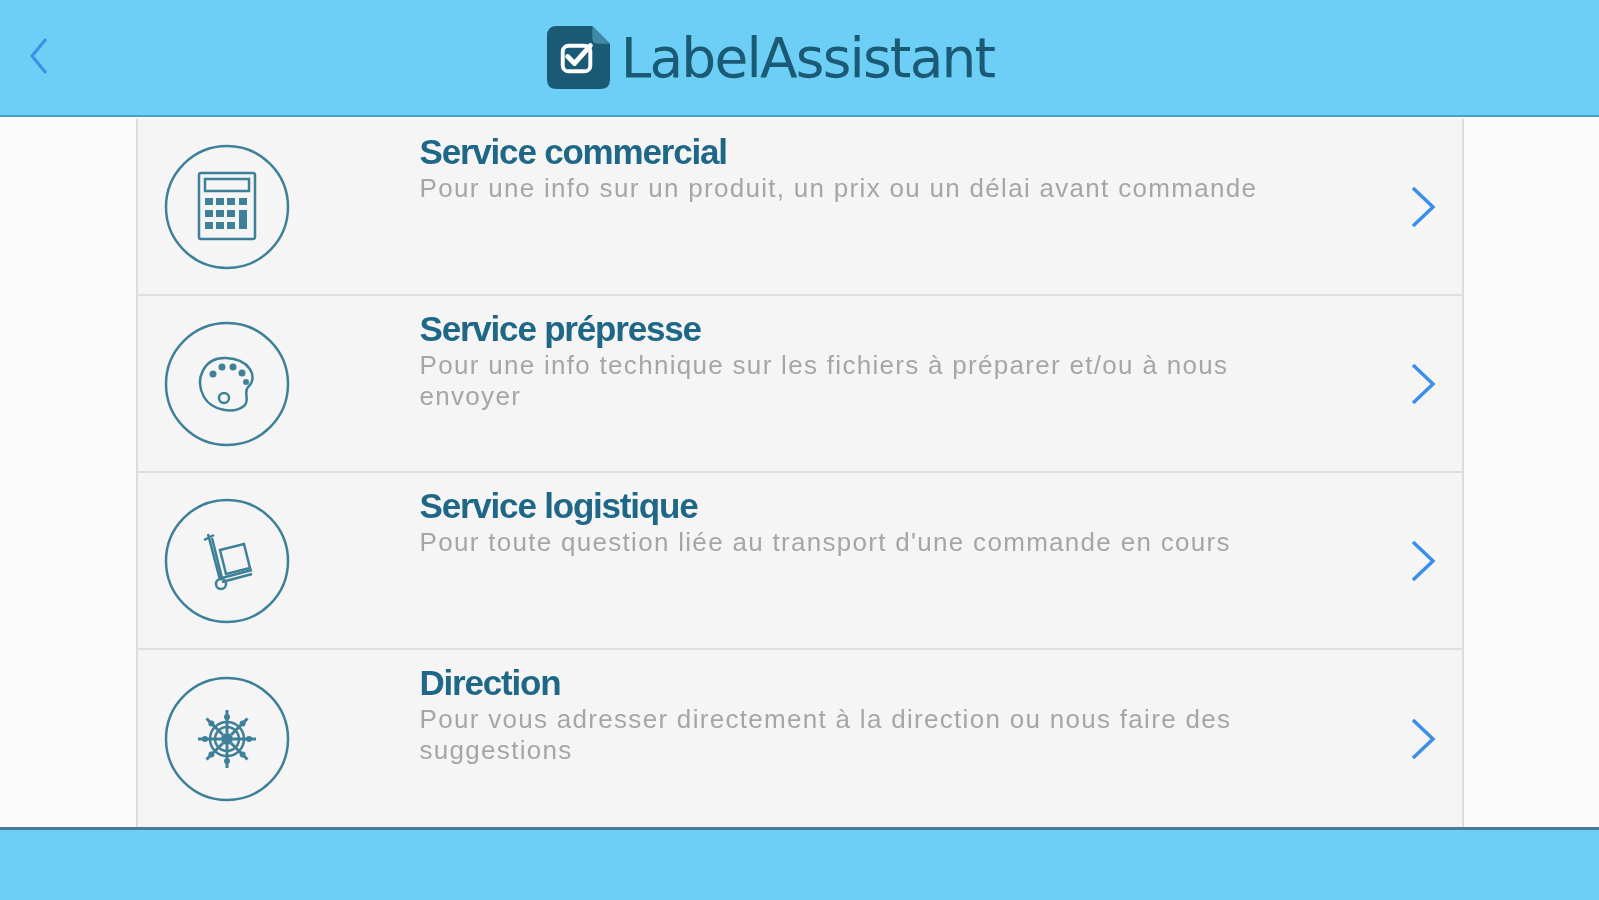 The image size is (1599, 900). What do you see at coordinates (226, 383) in the screenshot?
I see `palette-icon` at bounding box center [226, 383].